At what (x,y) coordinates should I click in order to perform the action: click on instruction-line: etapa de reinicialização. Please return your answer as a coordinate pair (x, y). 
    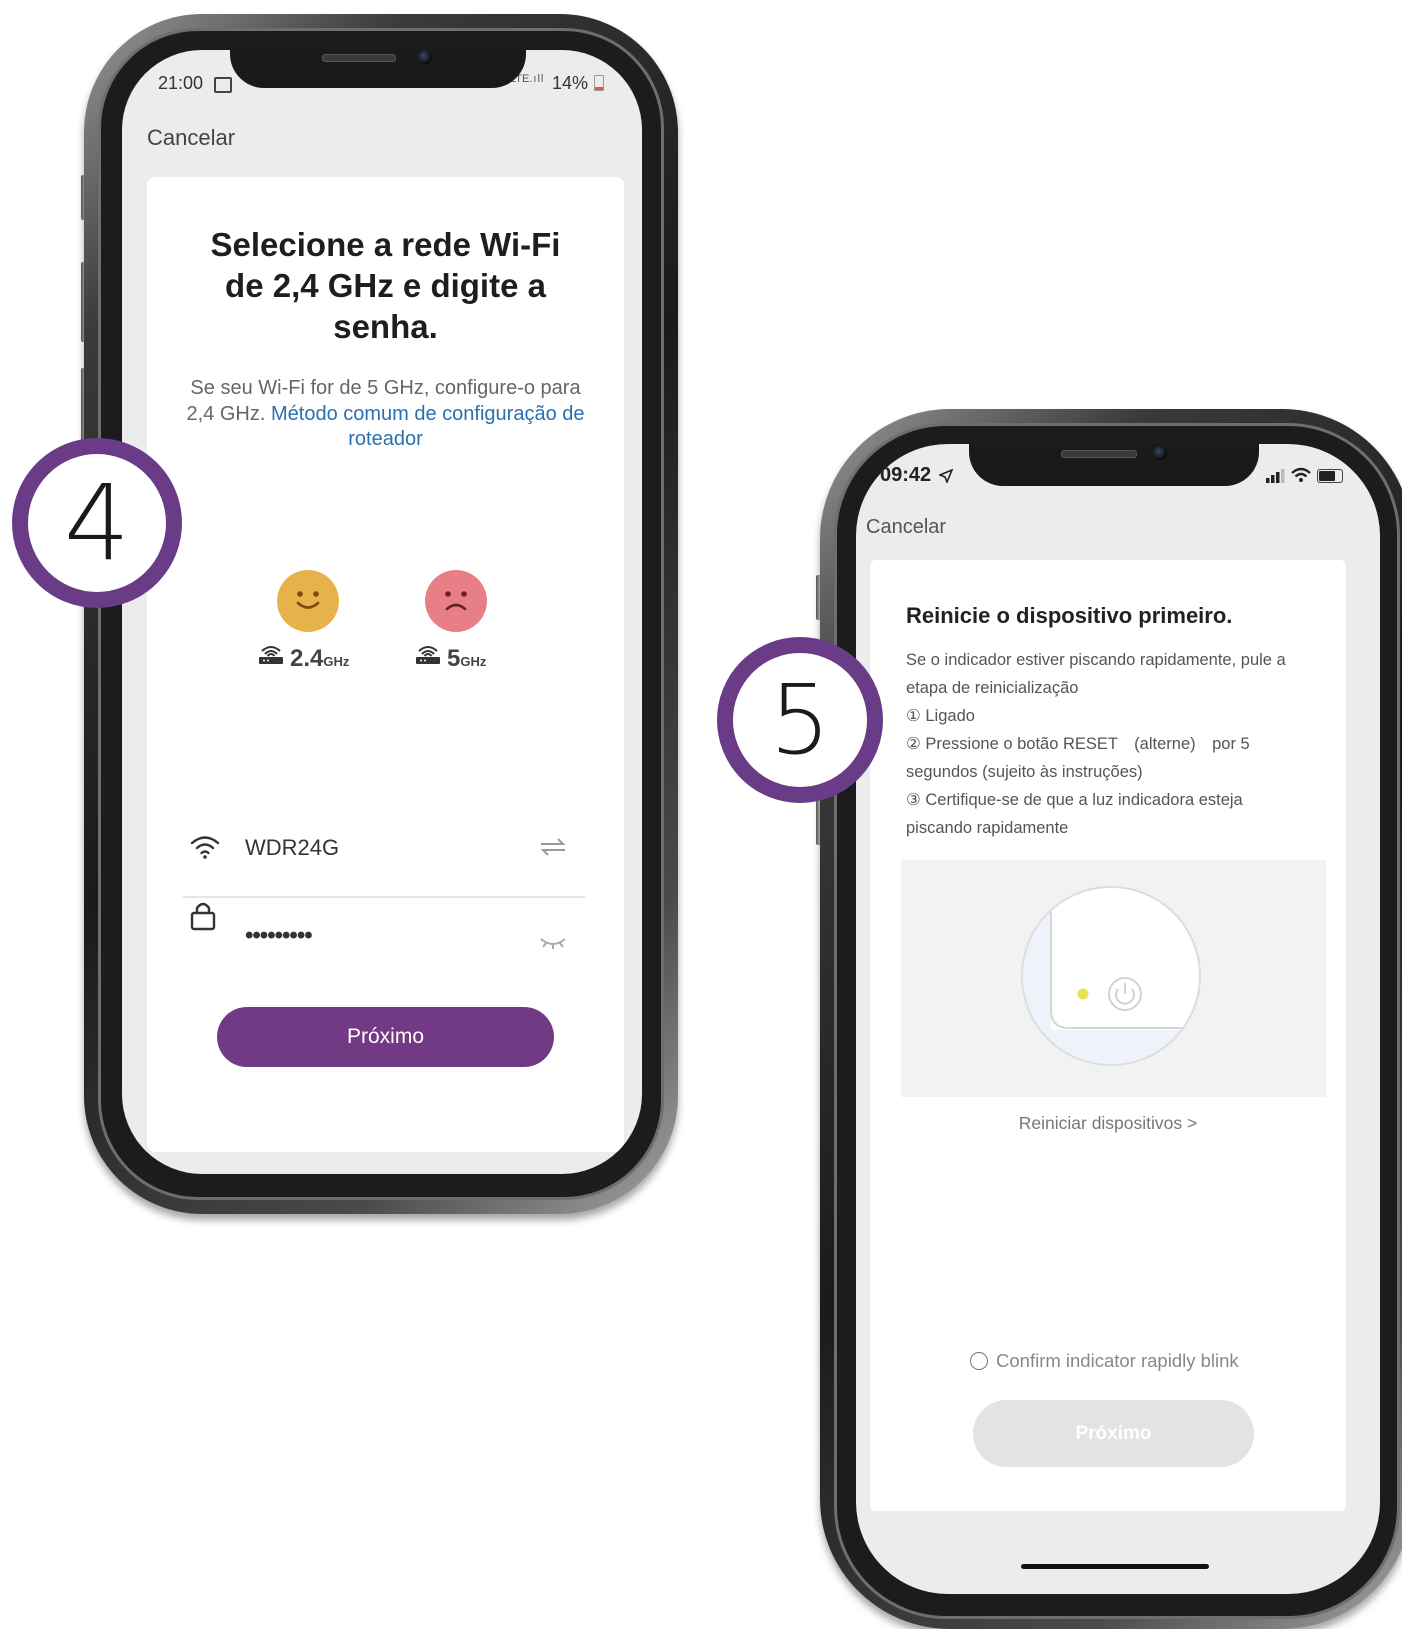
    Looking at the image, I should click on (992, 688).